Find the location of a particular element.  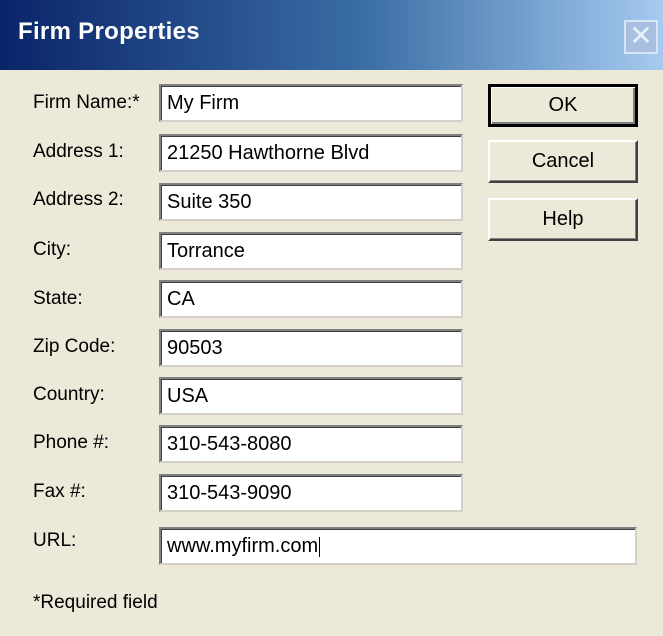

close-button: ✕ is located at coordinates (641, 37).